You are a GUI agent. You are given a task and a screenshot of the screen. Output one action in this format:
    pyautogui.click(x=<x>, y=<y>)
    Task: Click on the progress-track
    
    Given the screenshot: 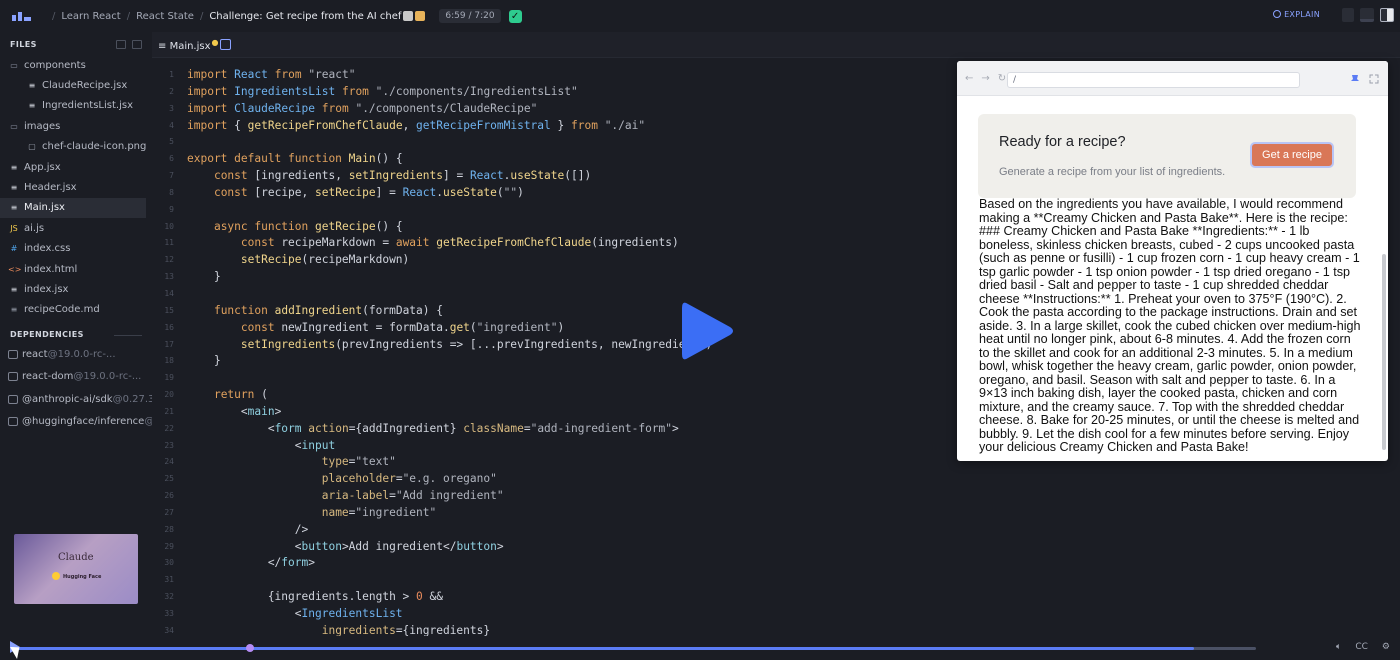 What is the action you would take?
    pyautogui.click(x=635, y=648)
    